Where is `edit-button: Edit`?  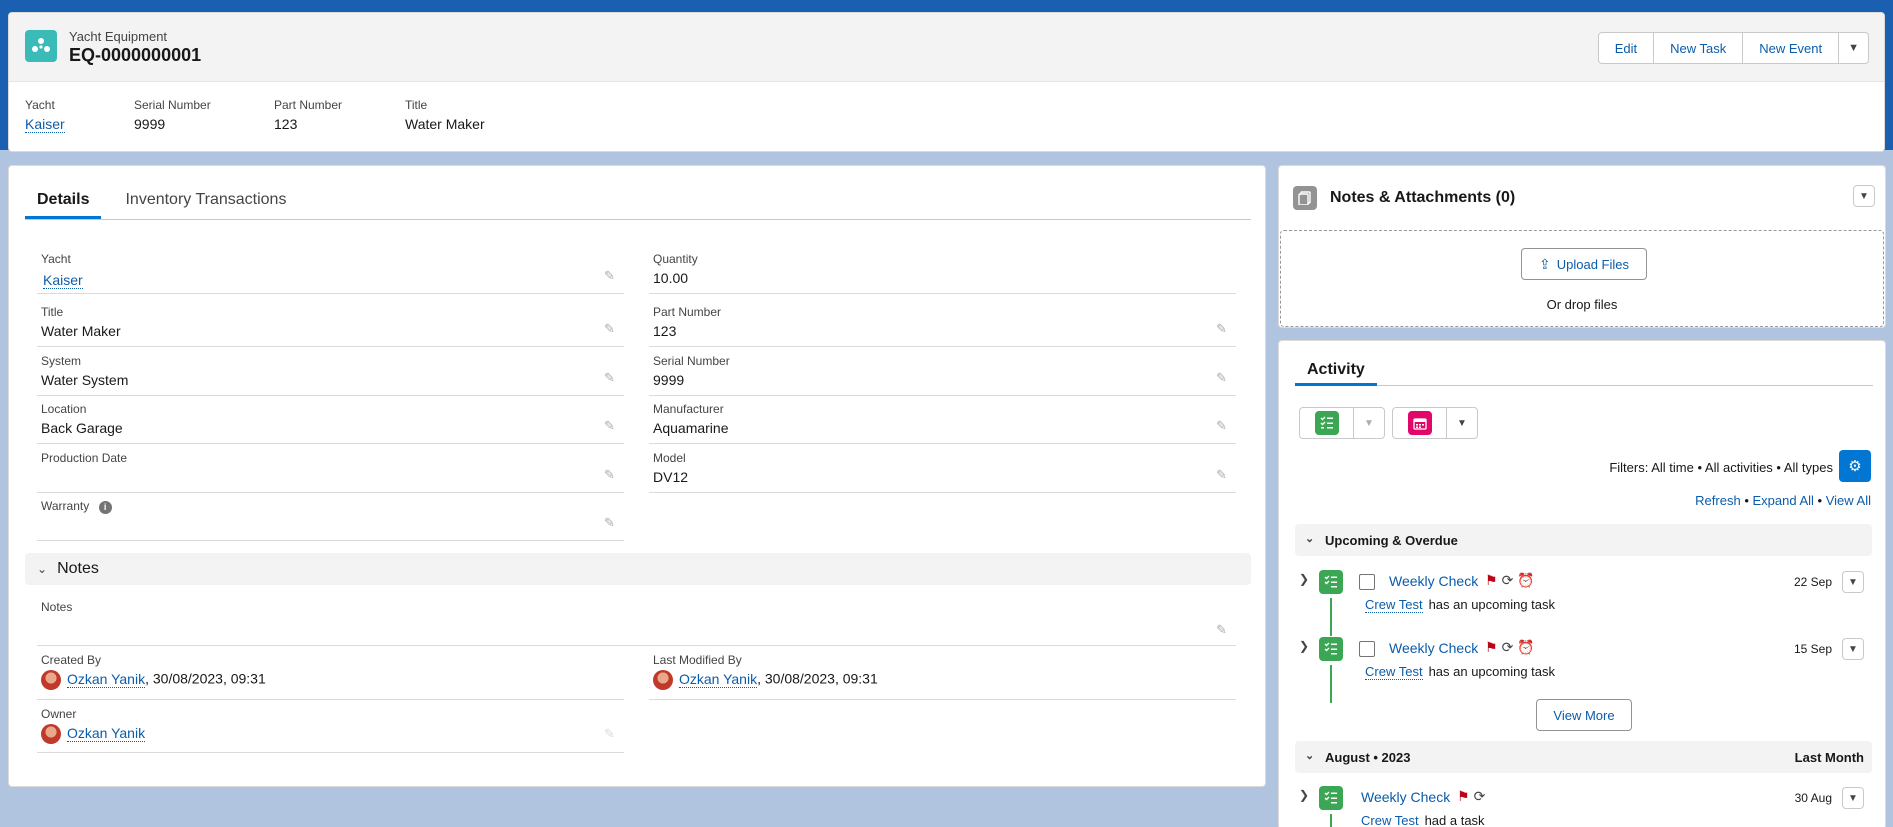
edit-button: Edit is located at coordinates (1626, 48).